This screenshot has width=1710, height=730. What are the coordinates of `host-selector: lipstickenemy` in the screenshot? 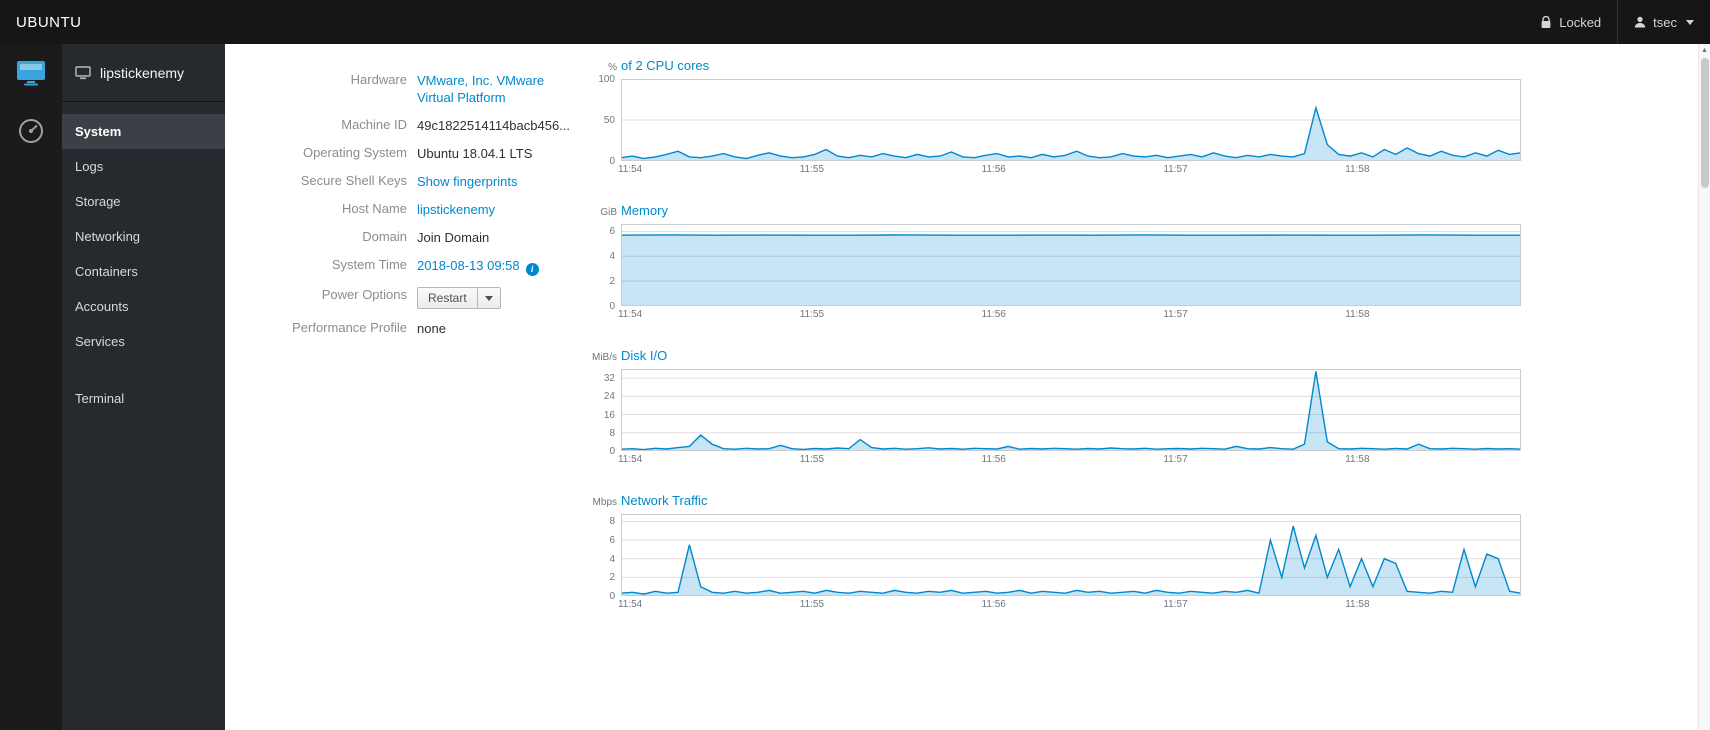 It's located at (143, 73).